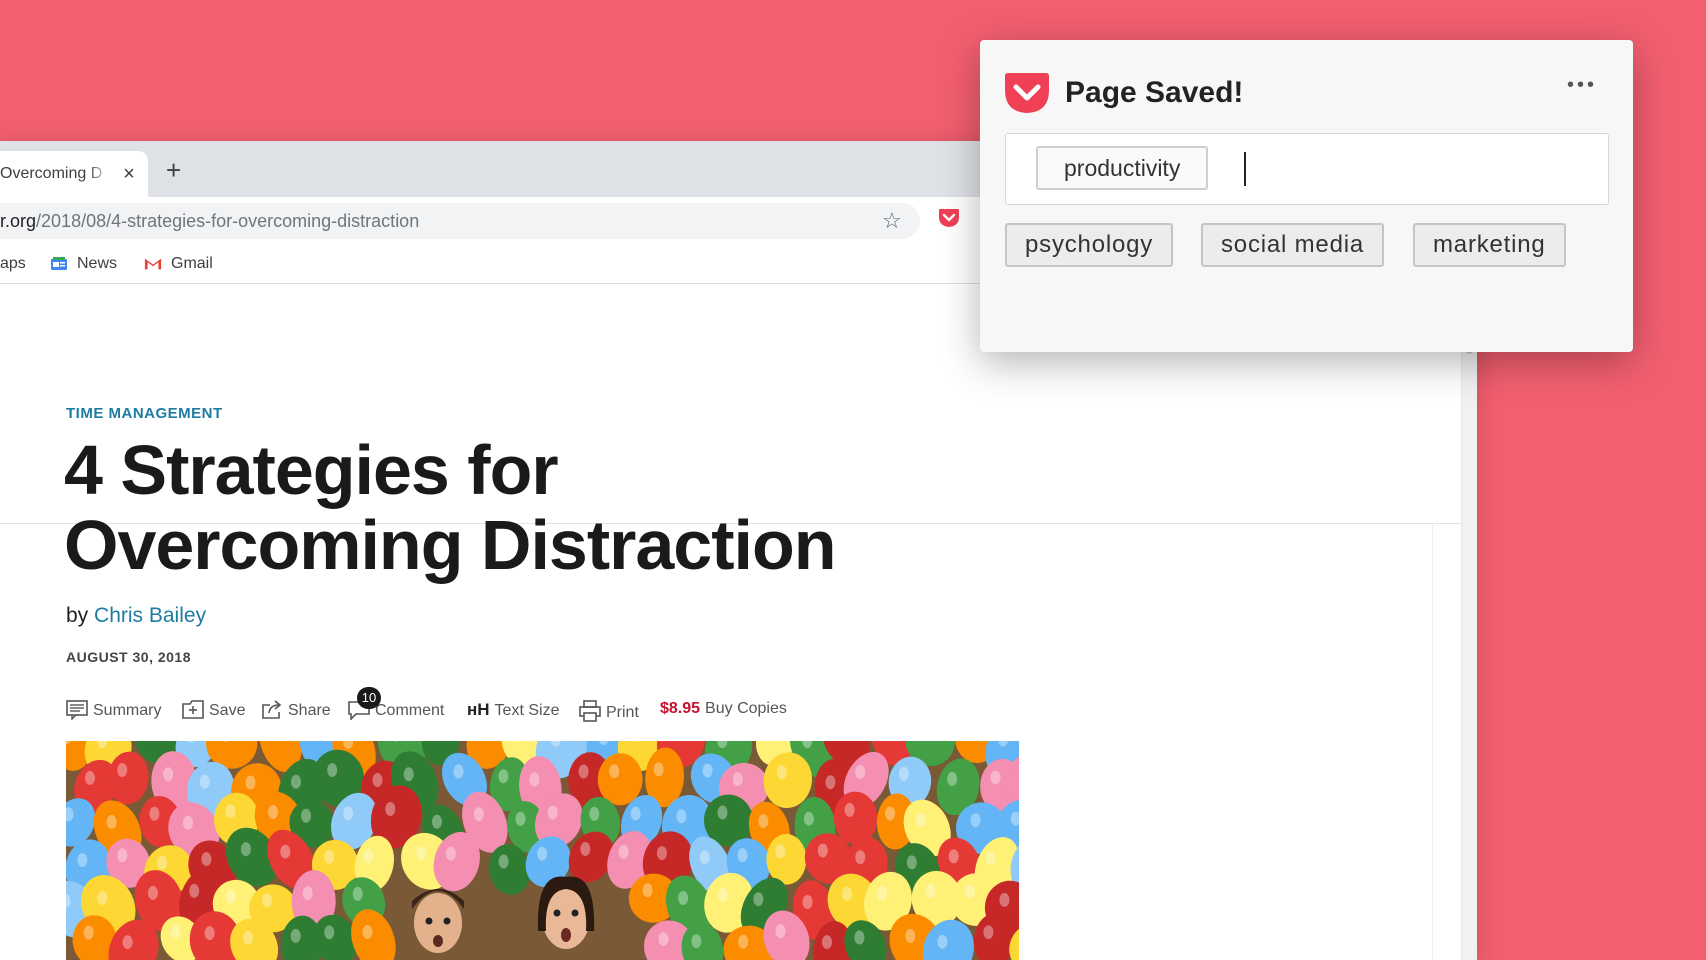 Image resolution: width=1706 pixels, height=960 pixels. Describe the element at coordinates (1417, 170) in the screenshot. I see `tag-text-input` at that location.